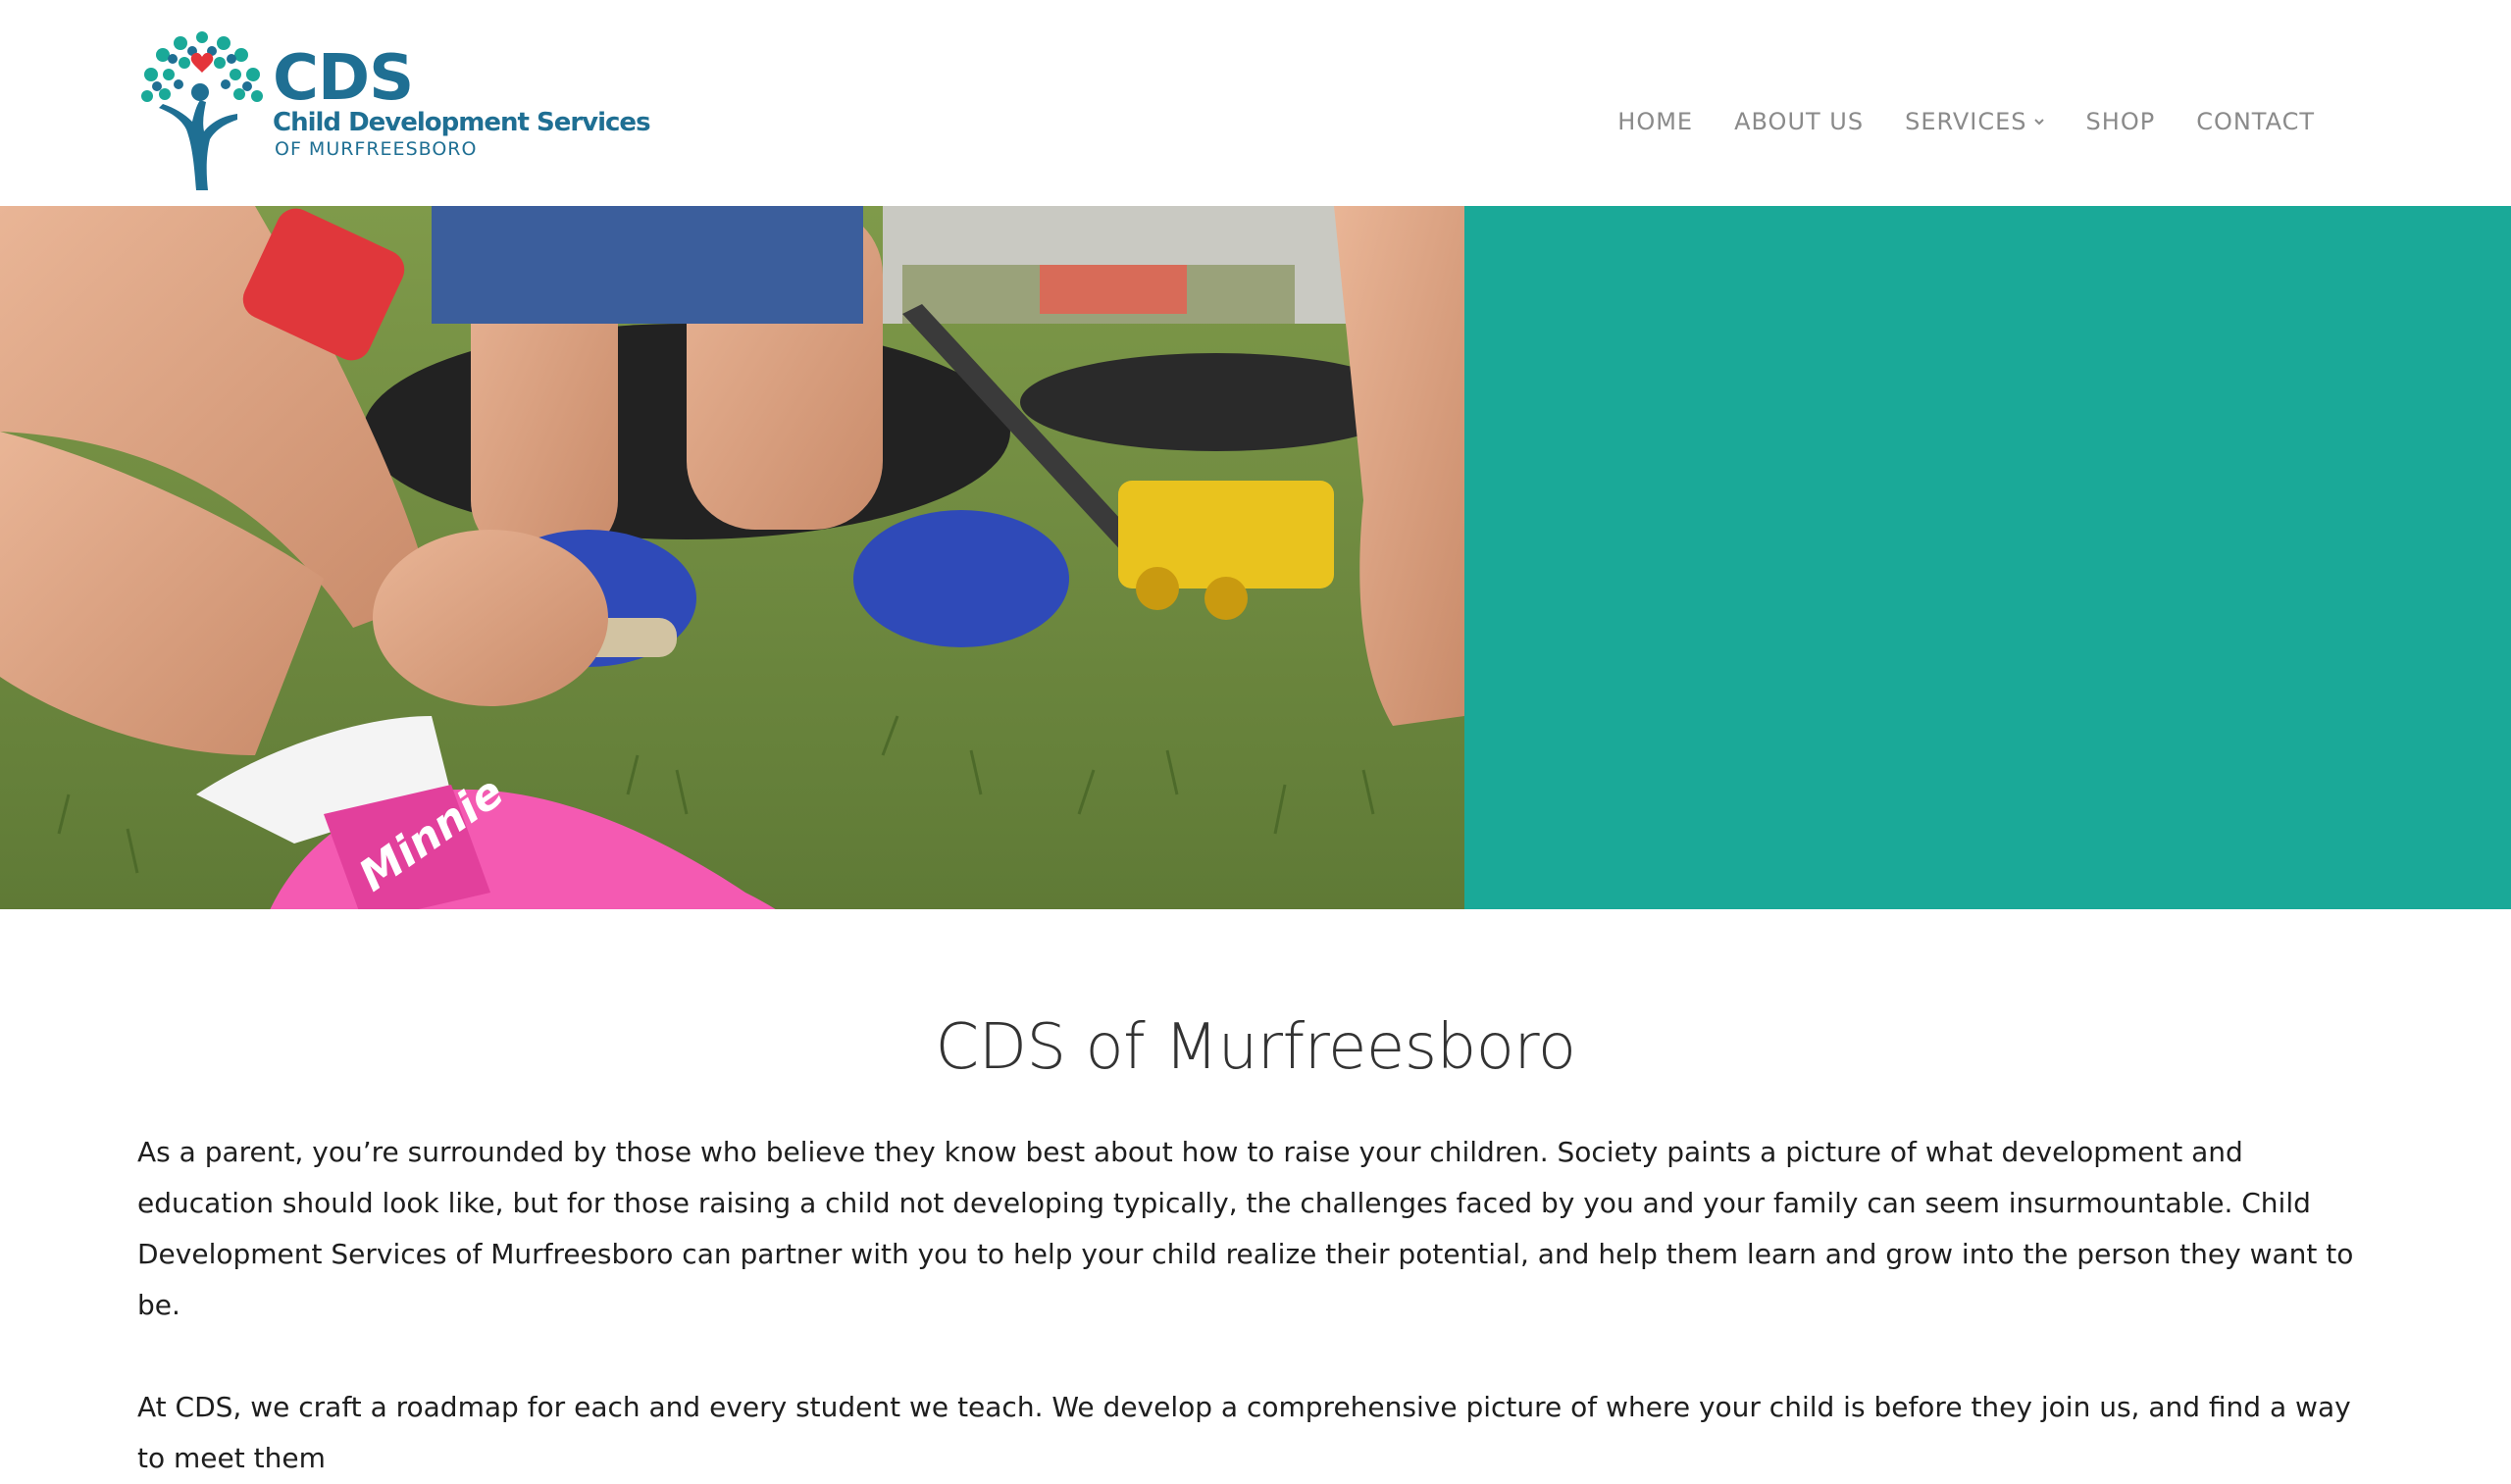  I want to click on nav-item-services: SERVICES, so click(1974, 121).